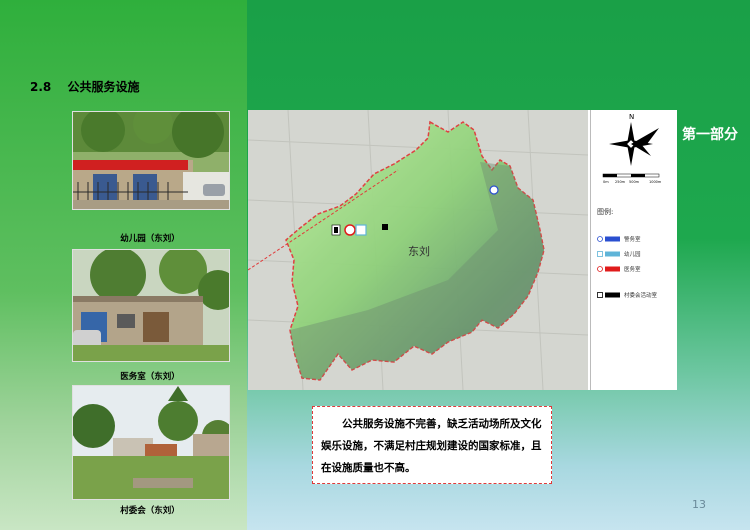 Image resolution: width=750 pixels, height=530 pixels. I want to click on section-number: 2.8, so click(41, 87).